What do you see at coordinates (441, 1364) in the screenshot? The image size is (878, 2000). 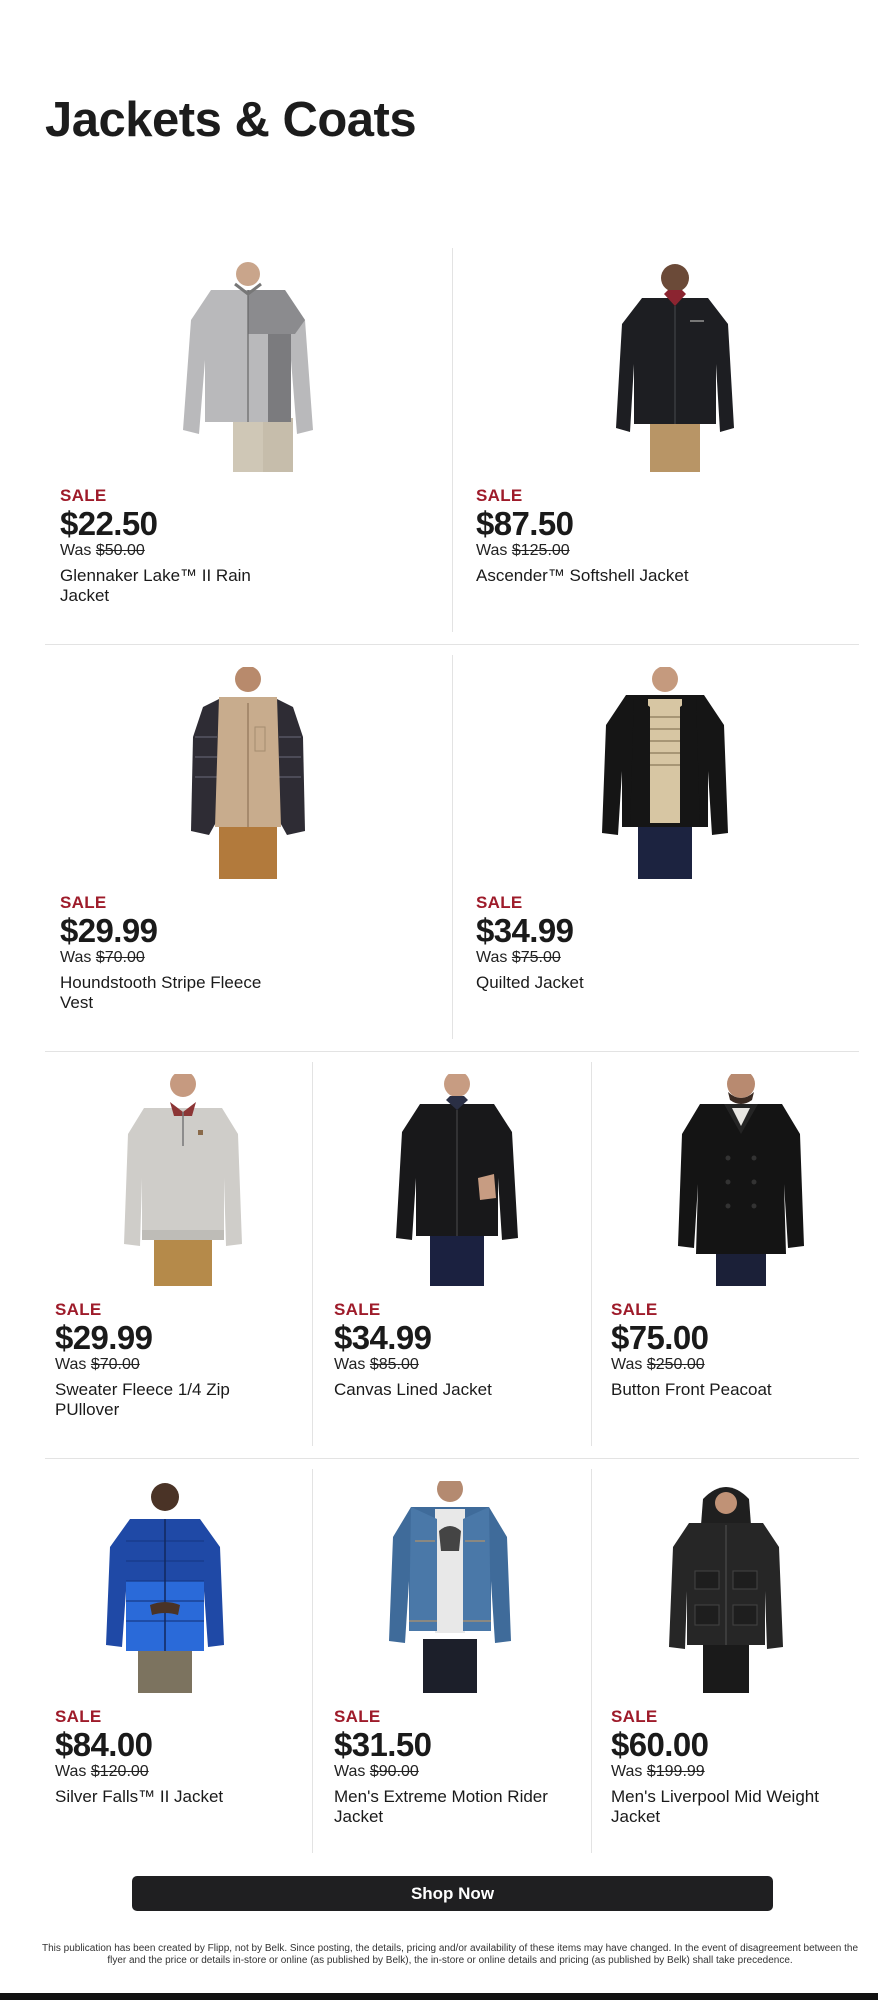 I see `was-price: Was $85.00` at bounding box center [441, 1364].